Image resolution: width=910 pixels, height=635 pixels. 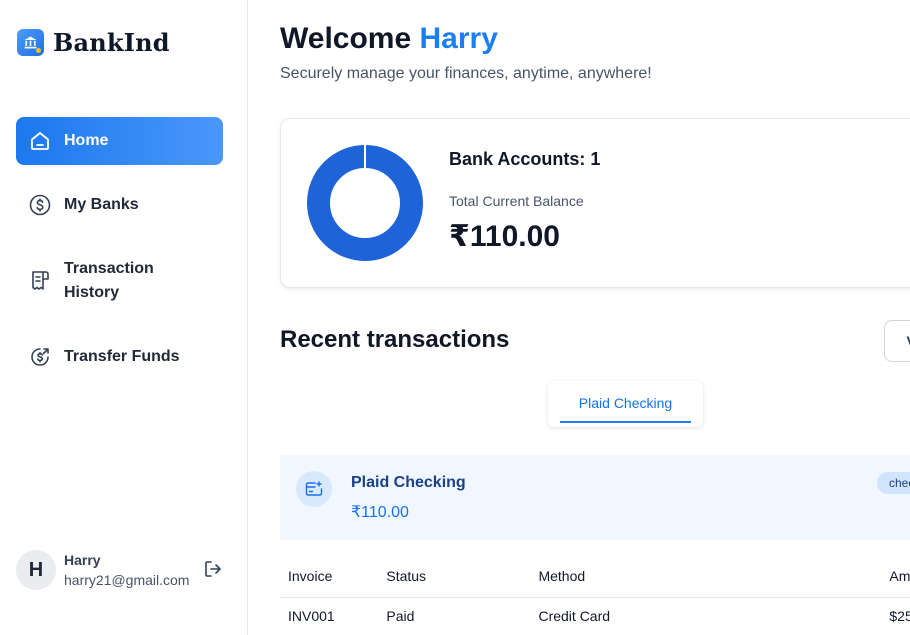 What do you see at coordinates (111, 42) in the screenshot?
I see `brand-name: BankInd` at bounding box center [111, 42].